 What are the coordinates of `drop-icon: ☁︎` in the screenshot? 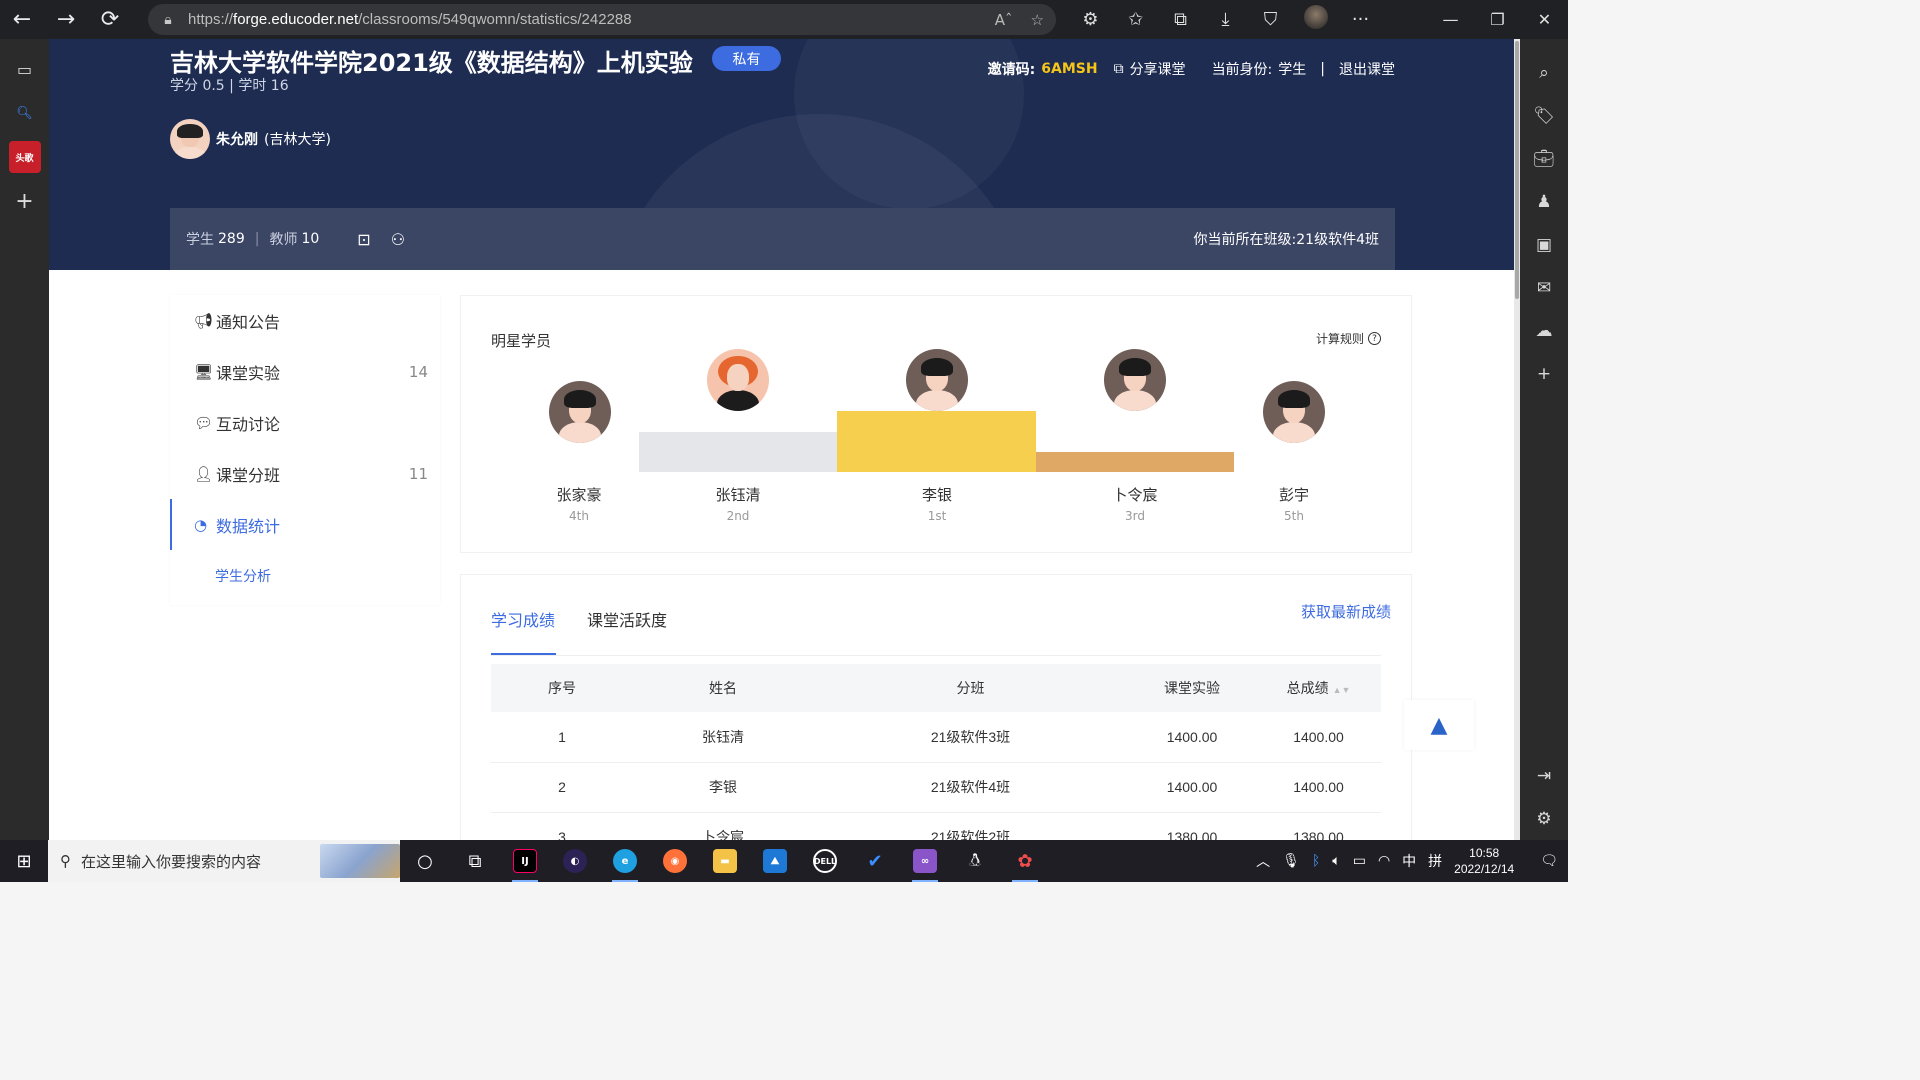 It's located at (1544, 330).